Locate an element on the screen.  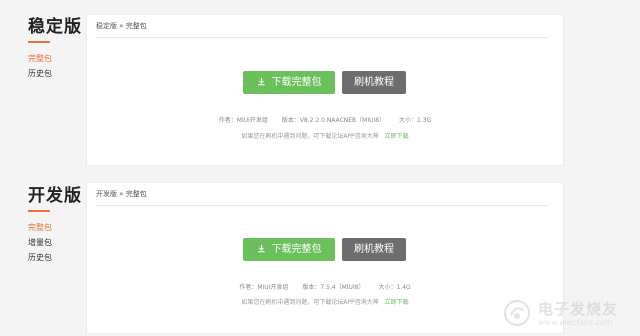
stable-sidebar: 稳定版 完整包 历史包 is located at coordinates (58, 46).